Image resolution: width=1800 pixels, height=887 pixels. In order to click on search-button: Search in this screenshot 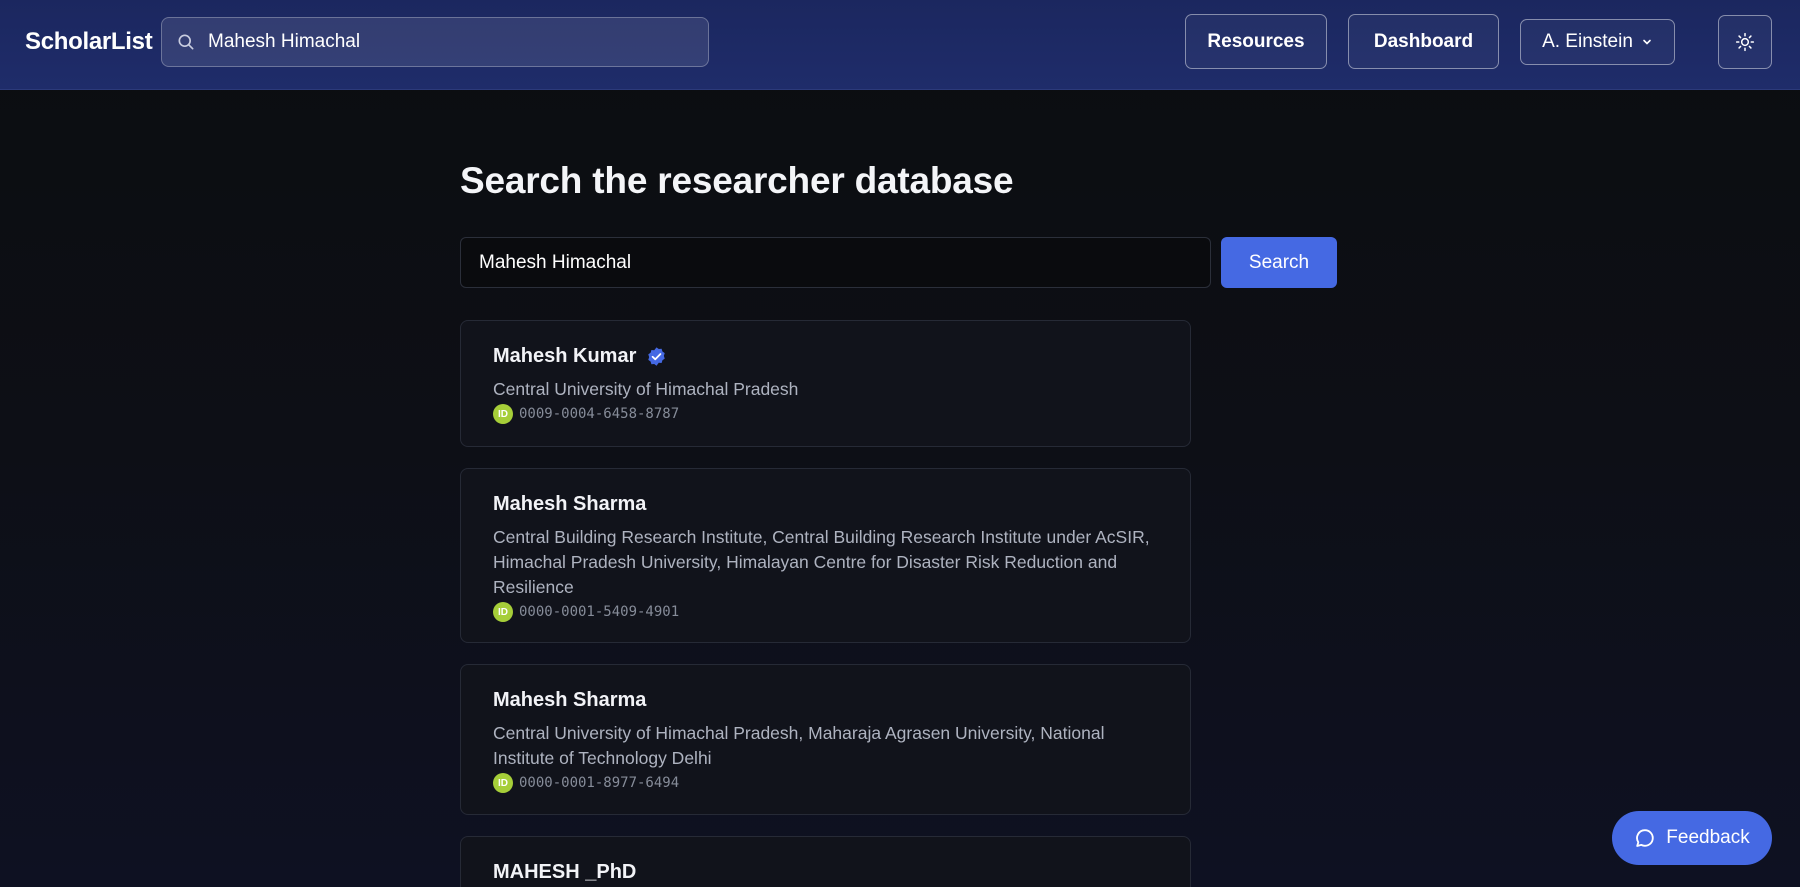, I will do `click(1279, 262)`.